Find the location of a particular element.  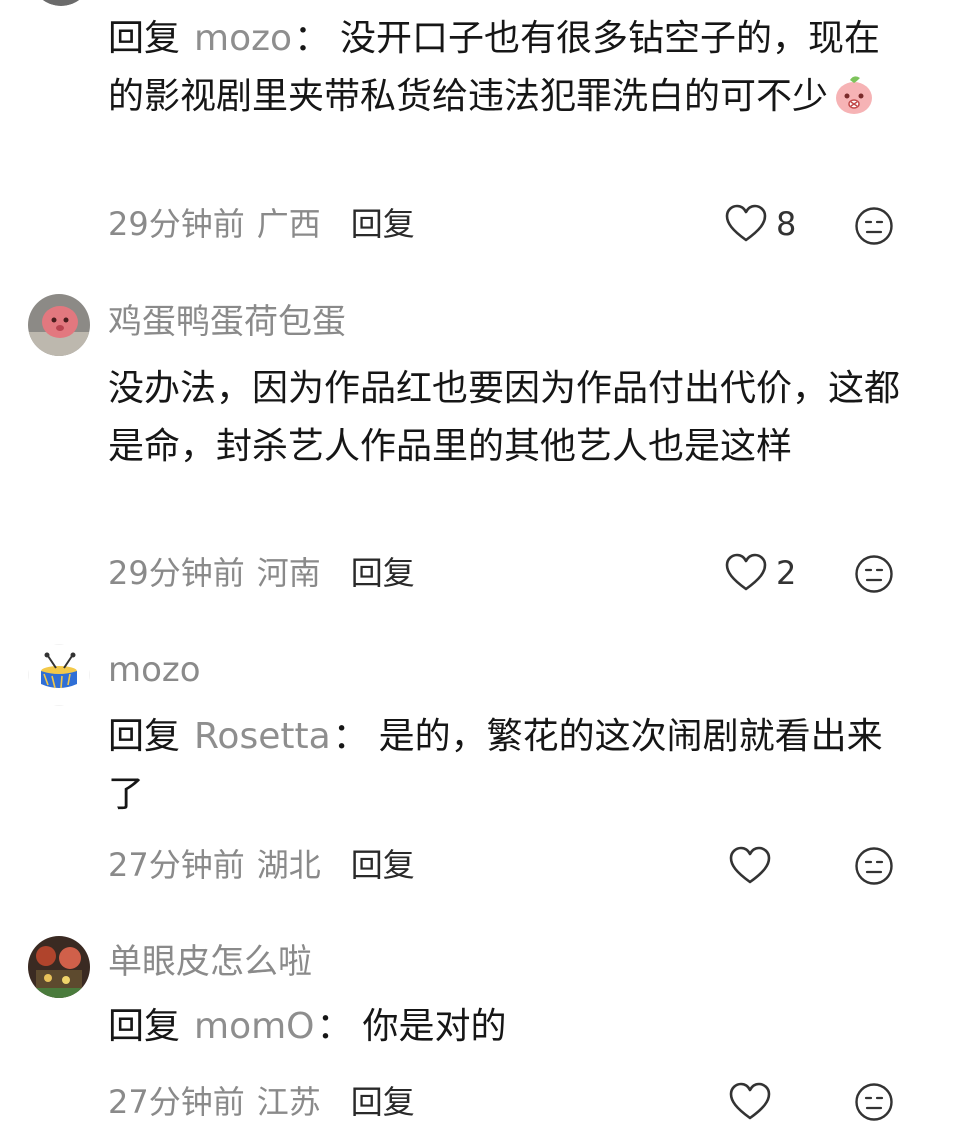

comment-text: 回复 Rosetta： 是的，繁花的这次闹剧就看出来了 is located at coordinates (508, 766).